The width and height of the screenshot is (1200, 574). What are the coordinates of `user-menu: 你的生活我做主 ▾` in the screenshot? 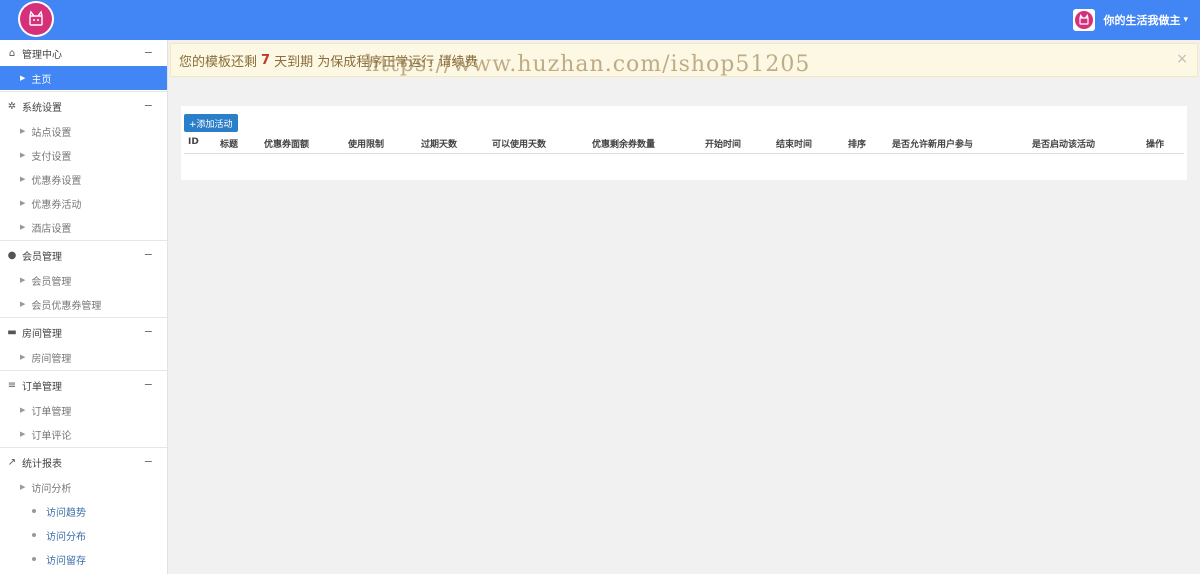 It's located at (1130, 20).